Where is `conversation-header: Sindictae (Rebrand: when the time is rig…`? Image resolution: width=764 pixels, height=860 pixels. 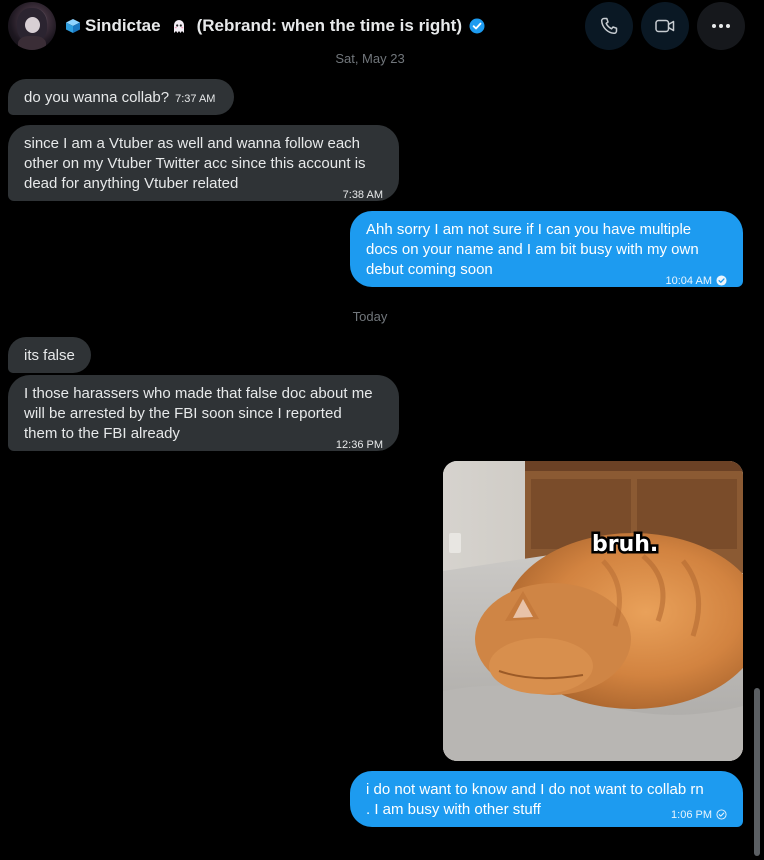
conversation-header: Sindictae (Rebrand: when the time is rig… is located at coordinates (382, 26).